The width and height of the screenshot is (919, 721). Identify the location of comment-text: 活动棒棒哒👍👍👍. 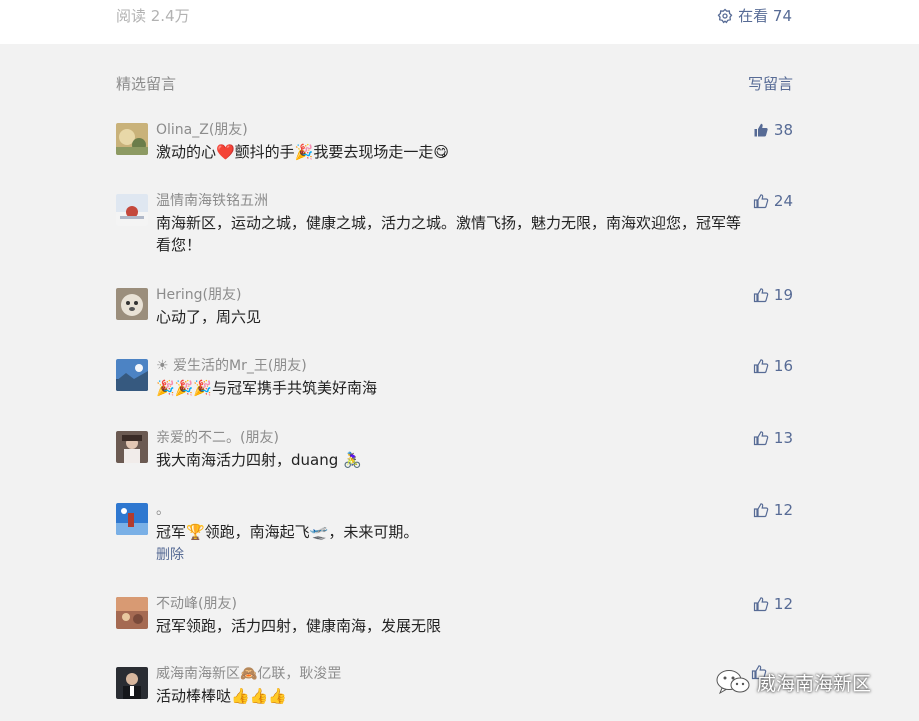
(222, 696).